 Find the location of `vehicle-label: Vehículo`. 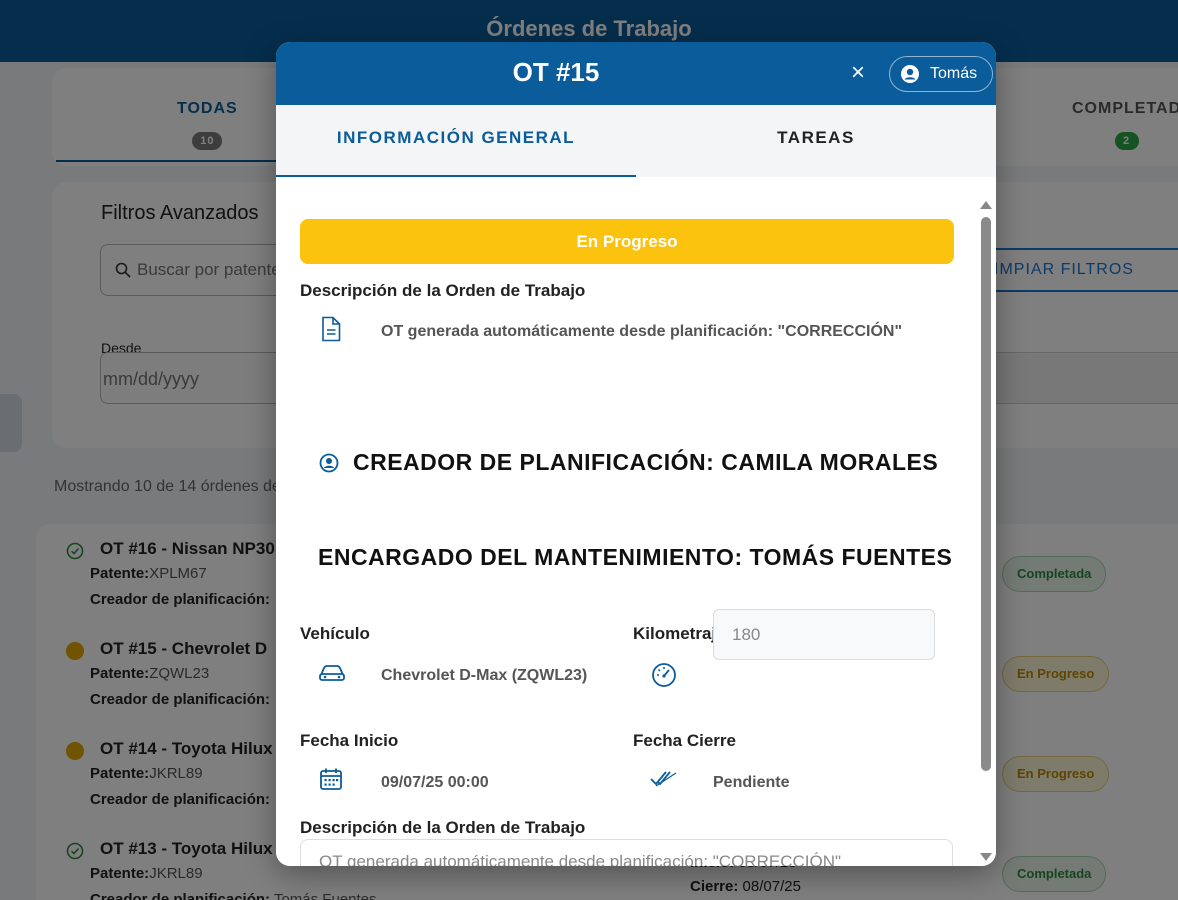

vehicle-label: Vehículo is located at coordinates (335, 633).